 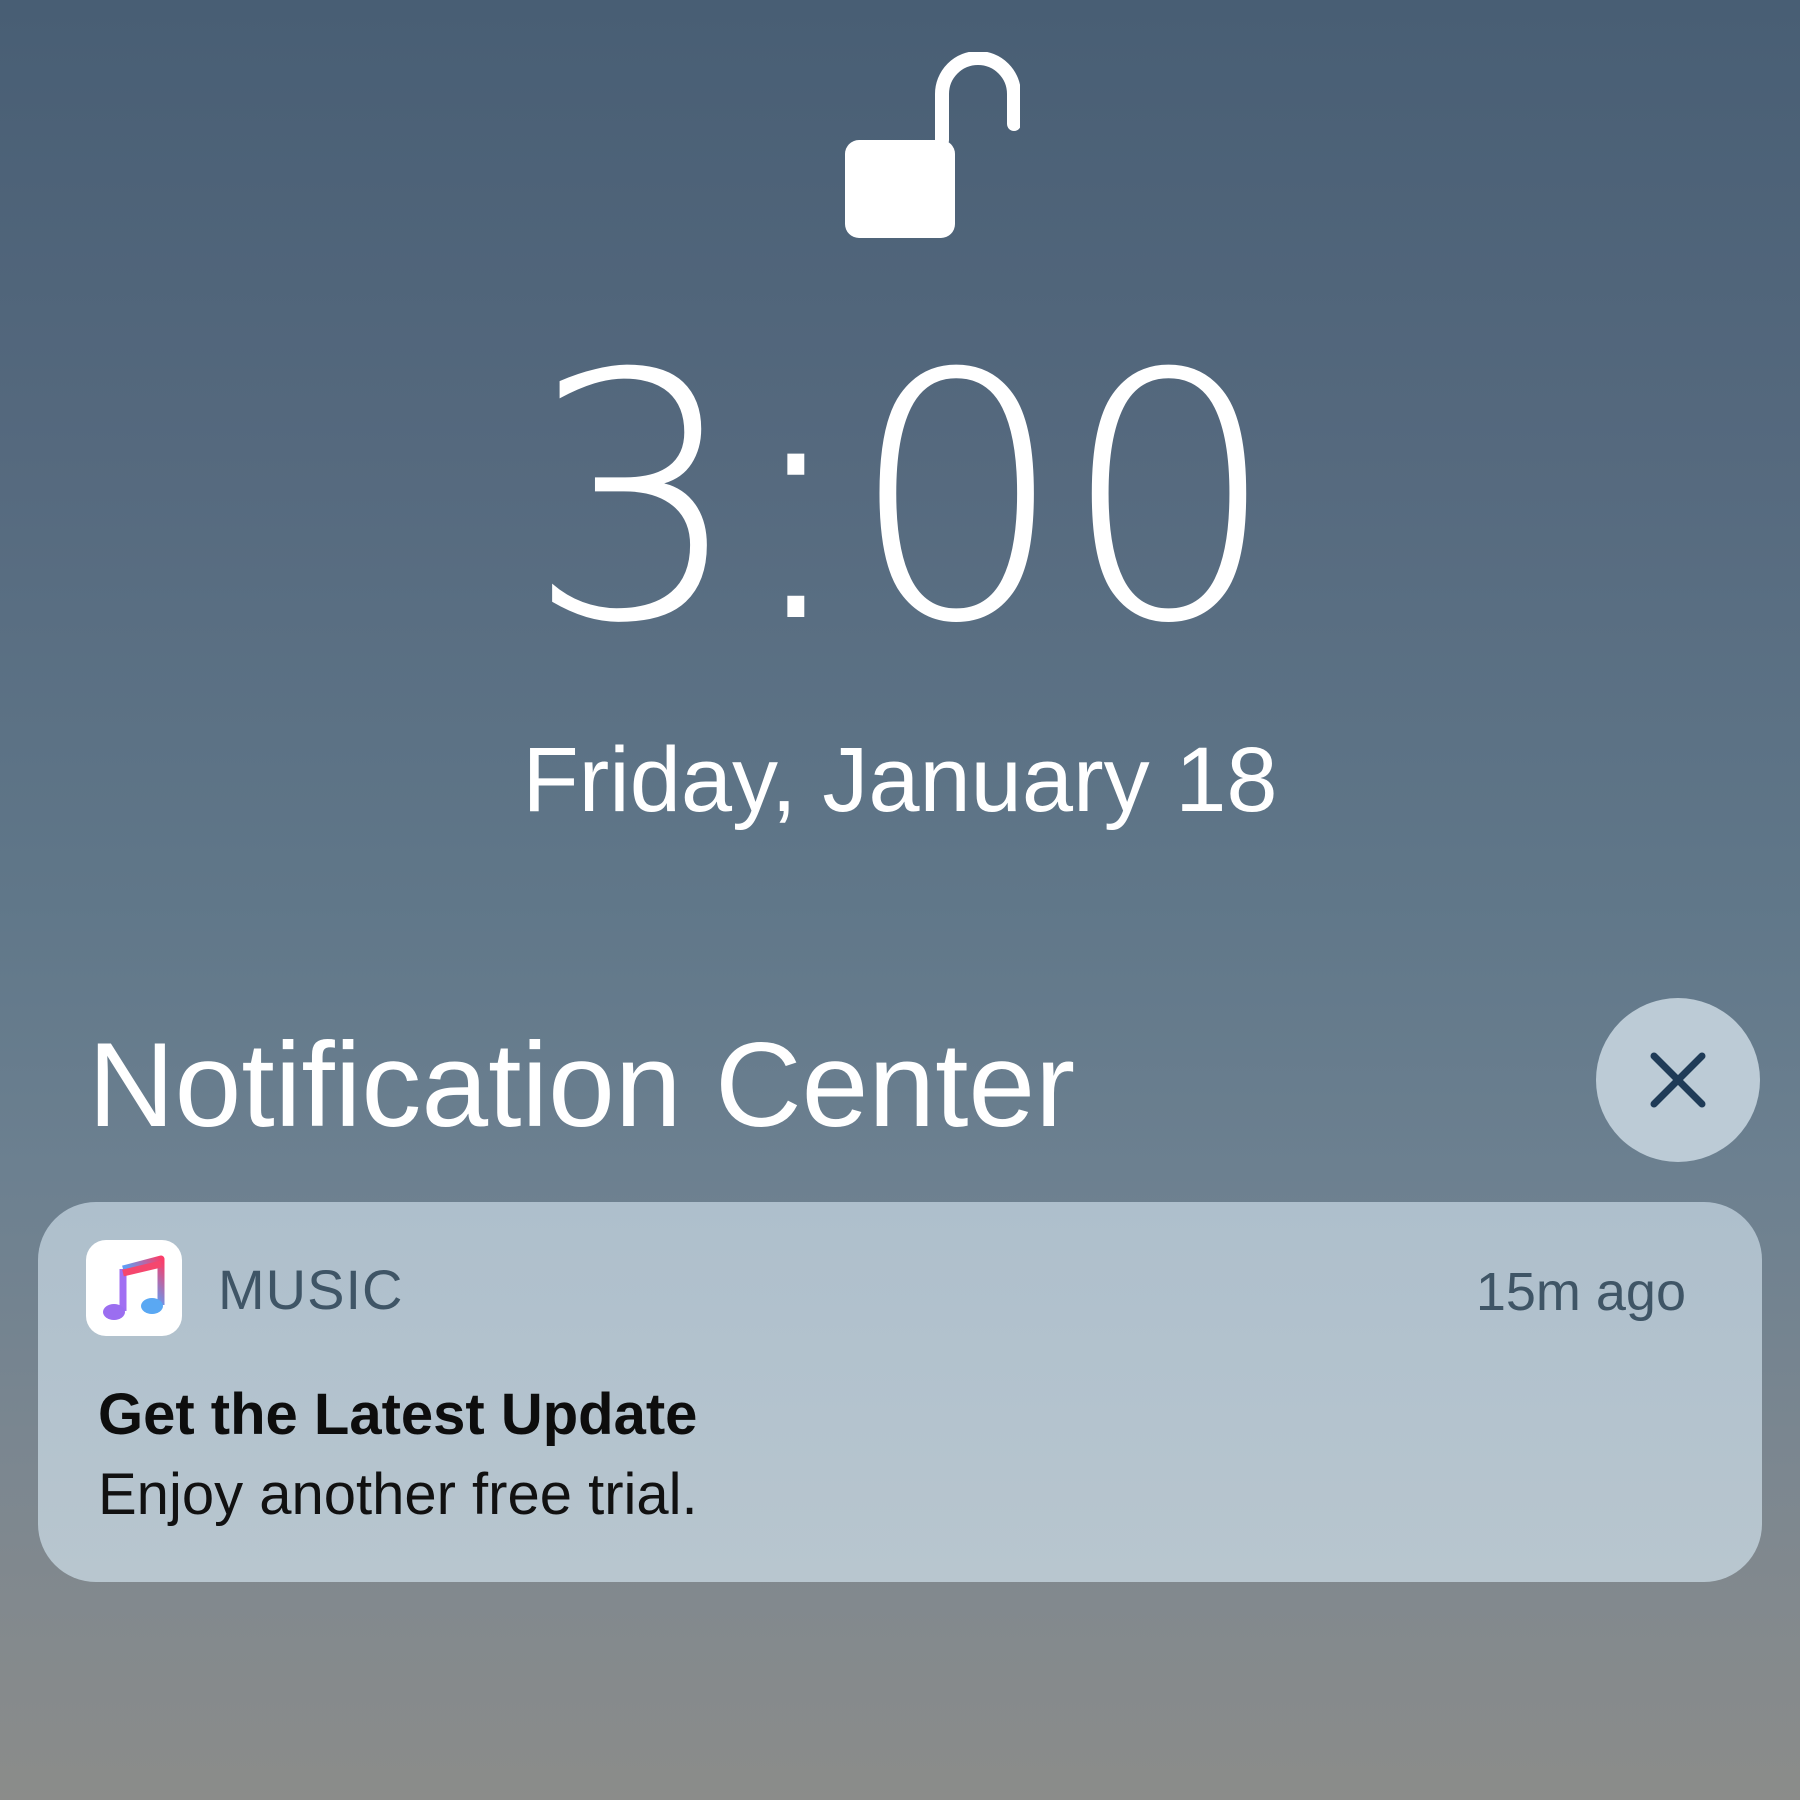 I want to click on close-button, so click(x=1678, y=1080).